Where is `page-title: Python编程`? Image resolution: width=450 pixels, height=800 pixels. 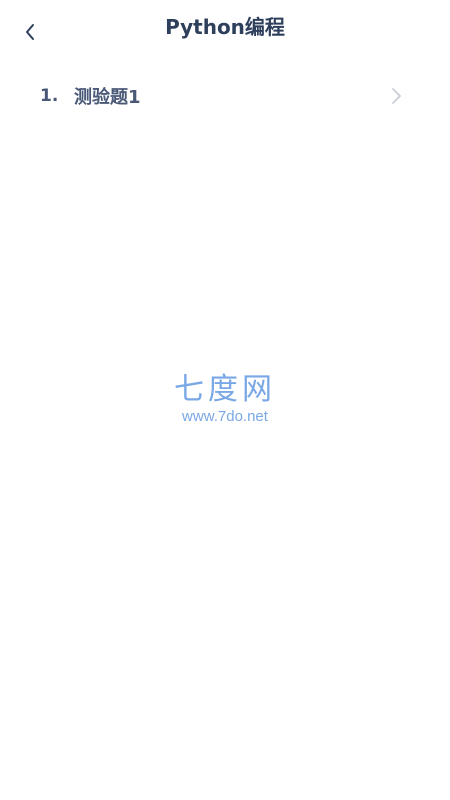
page-title: Python编程 is located at coordinates (225, 27).